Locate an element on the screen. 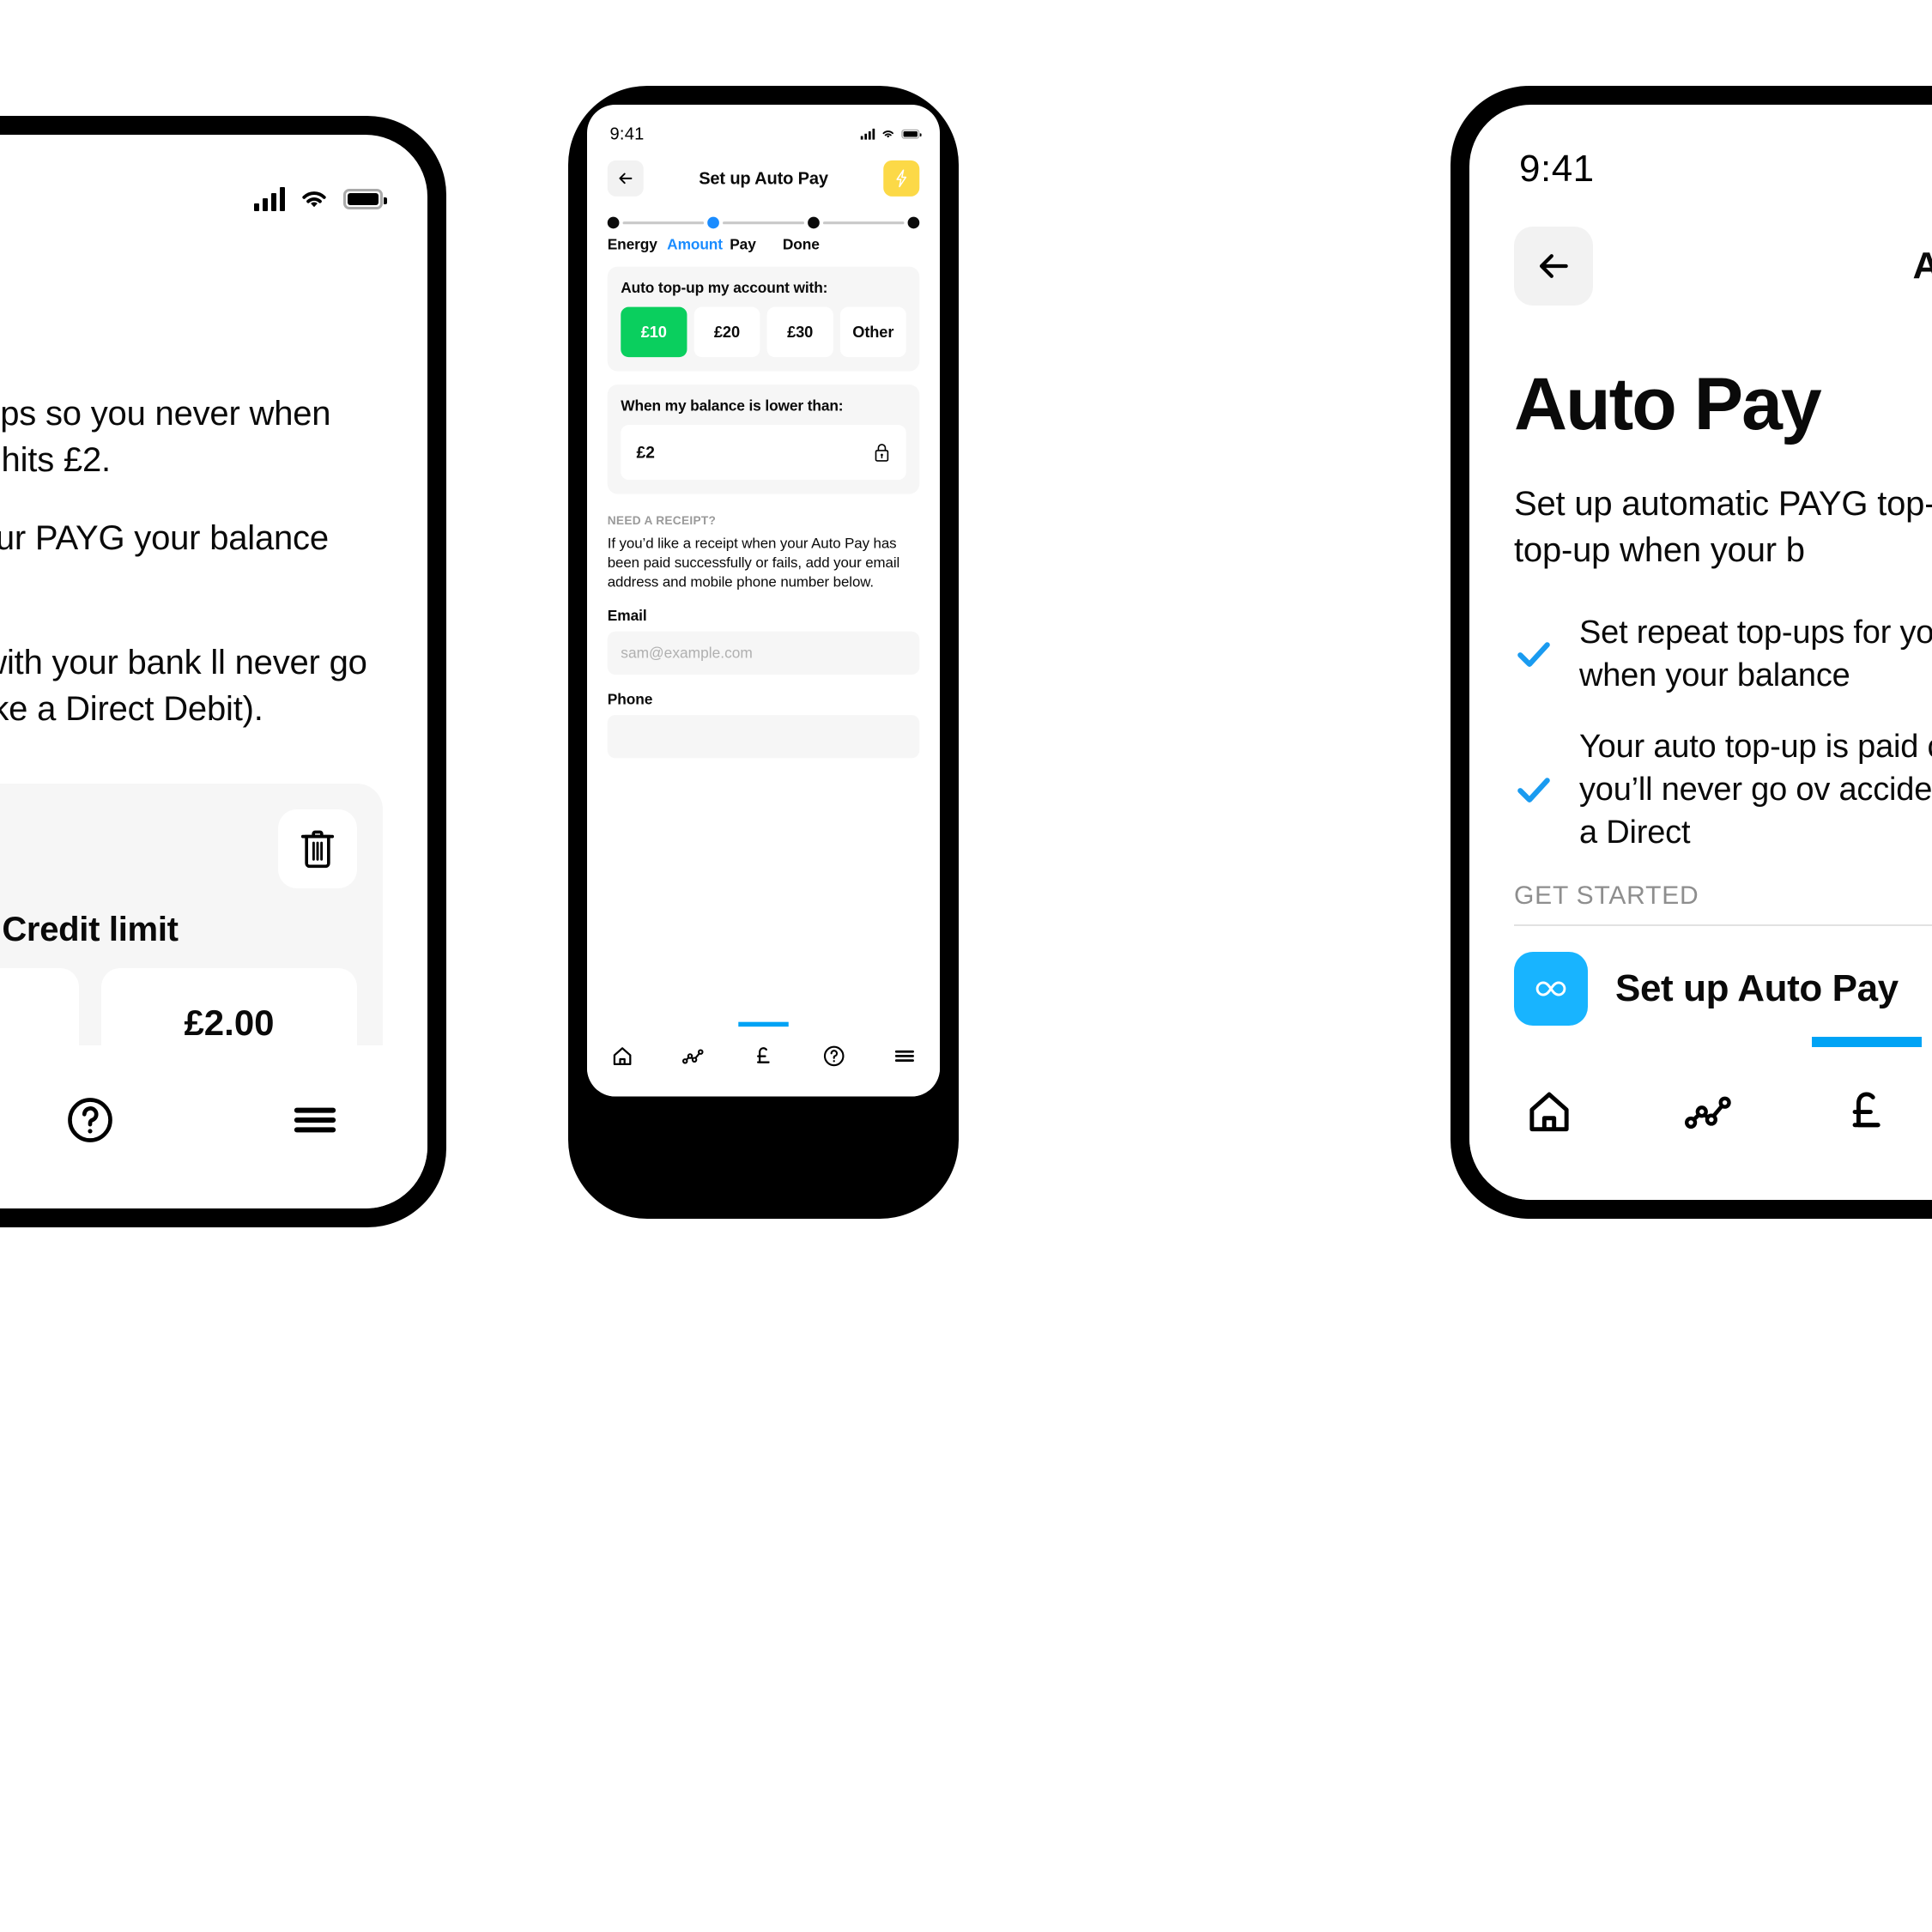  nav-bar-center: Set up Auto Pay is located at coordinates (764, 173).